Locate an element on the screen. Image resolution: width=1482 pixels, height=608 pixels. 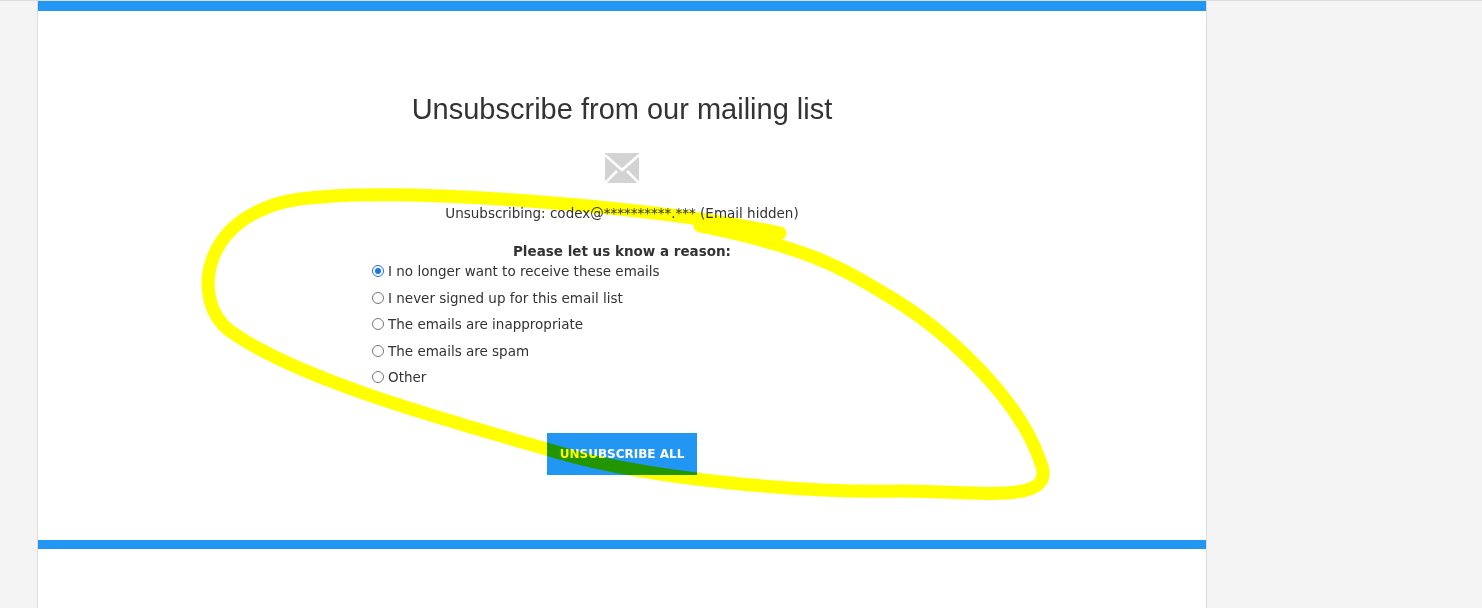
reason-prompt: Please let us know a reason: is located at coordinates (622, 251).